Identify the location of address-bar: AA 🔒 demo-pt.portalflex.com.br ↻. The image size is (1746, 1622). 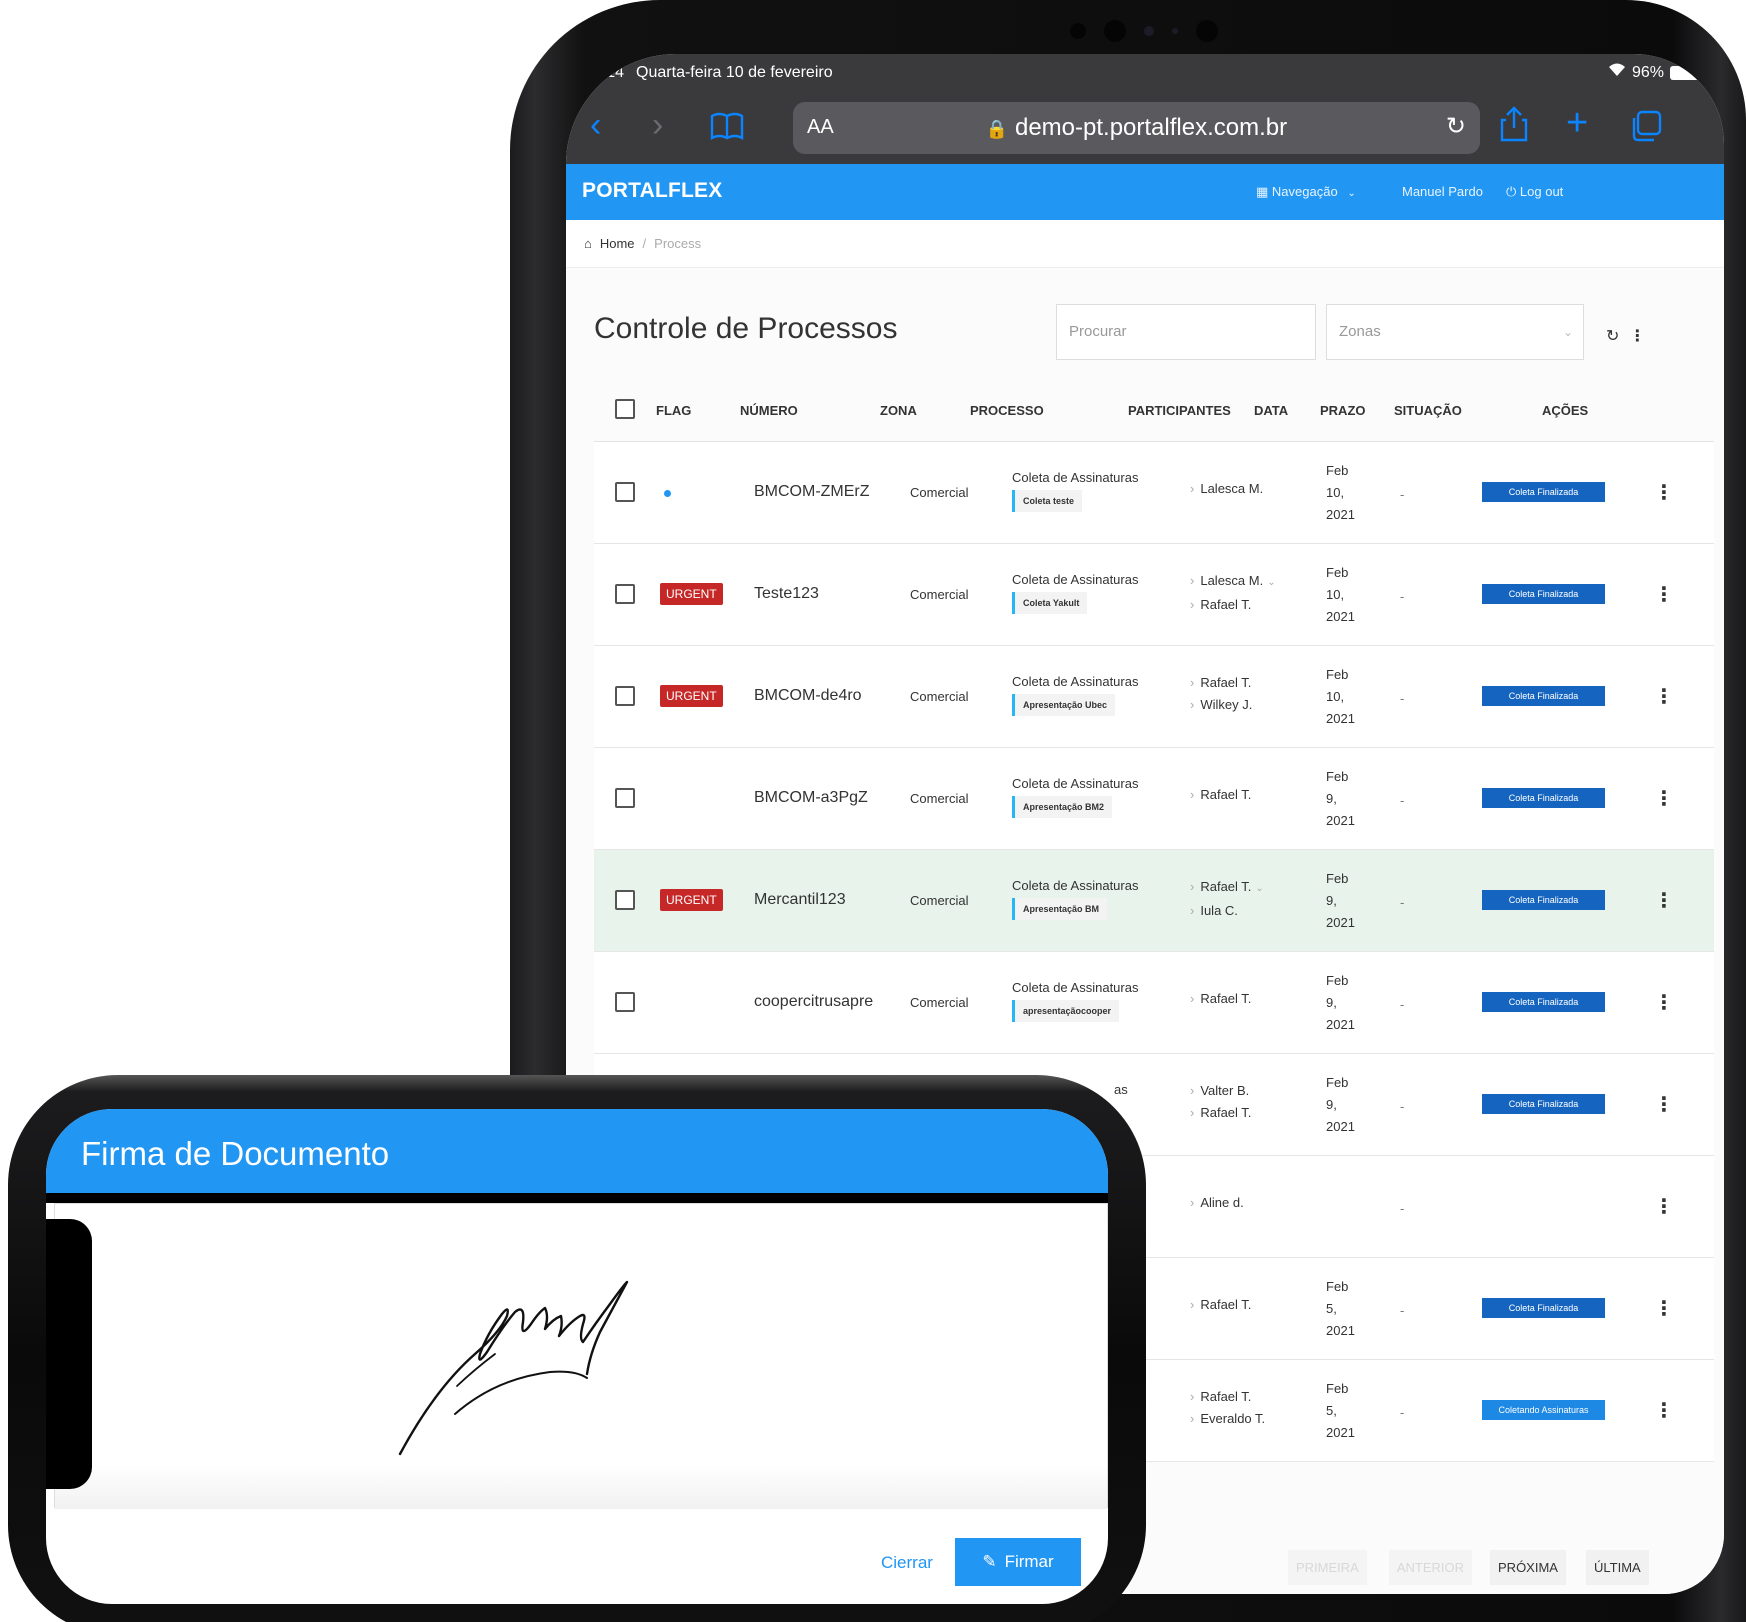
(1136, 128).